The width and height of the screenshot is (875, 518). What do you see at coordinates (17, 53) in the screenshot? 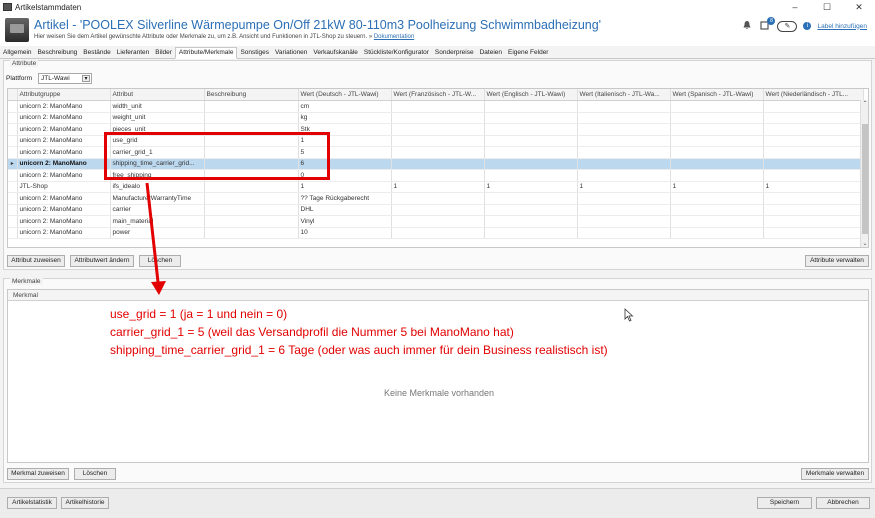
I see `tab-allgemein: Allgemein` at bounding box center [17, 53].